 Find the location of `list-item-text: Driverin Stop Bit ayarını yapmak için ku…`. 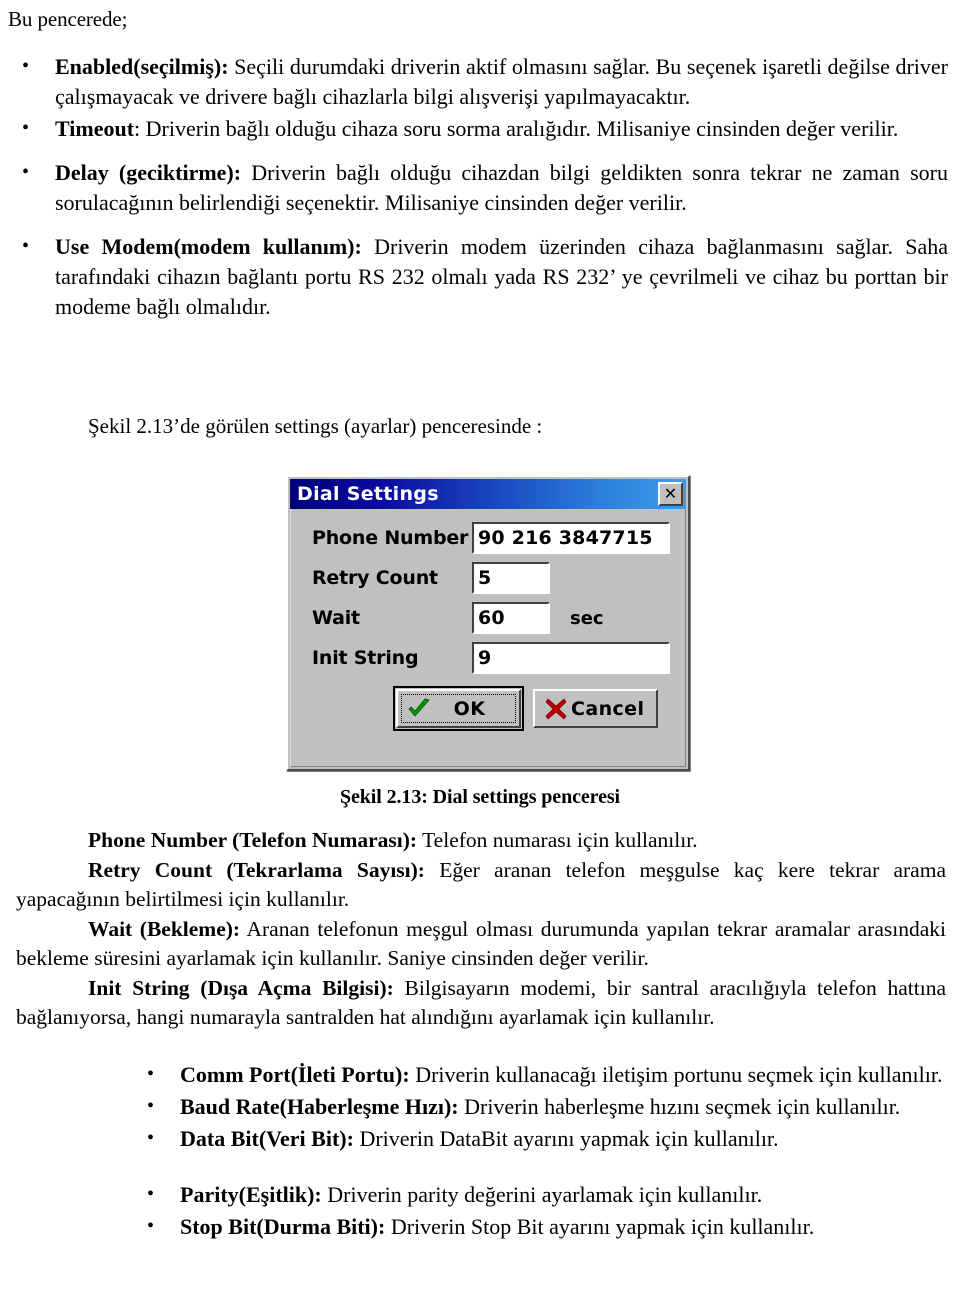

list-item-text: Driverin Stop Bit ayarını yapmak için ku… is located at coordinates (600, 1226).